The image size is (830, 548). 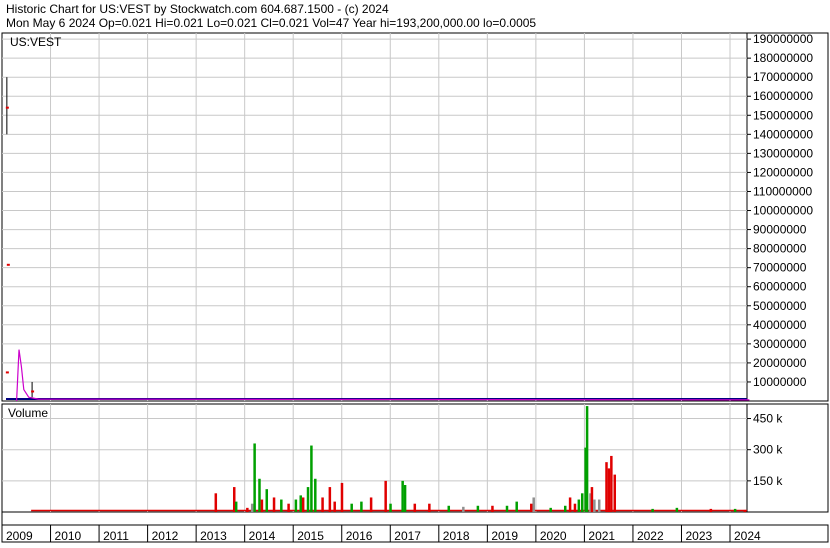 What do you see at coordinates (783, 191) in the screenshot?
I see `price-y-tick-label: 110000000` at bounding box center [783, 191].